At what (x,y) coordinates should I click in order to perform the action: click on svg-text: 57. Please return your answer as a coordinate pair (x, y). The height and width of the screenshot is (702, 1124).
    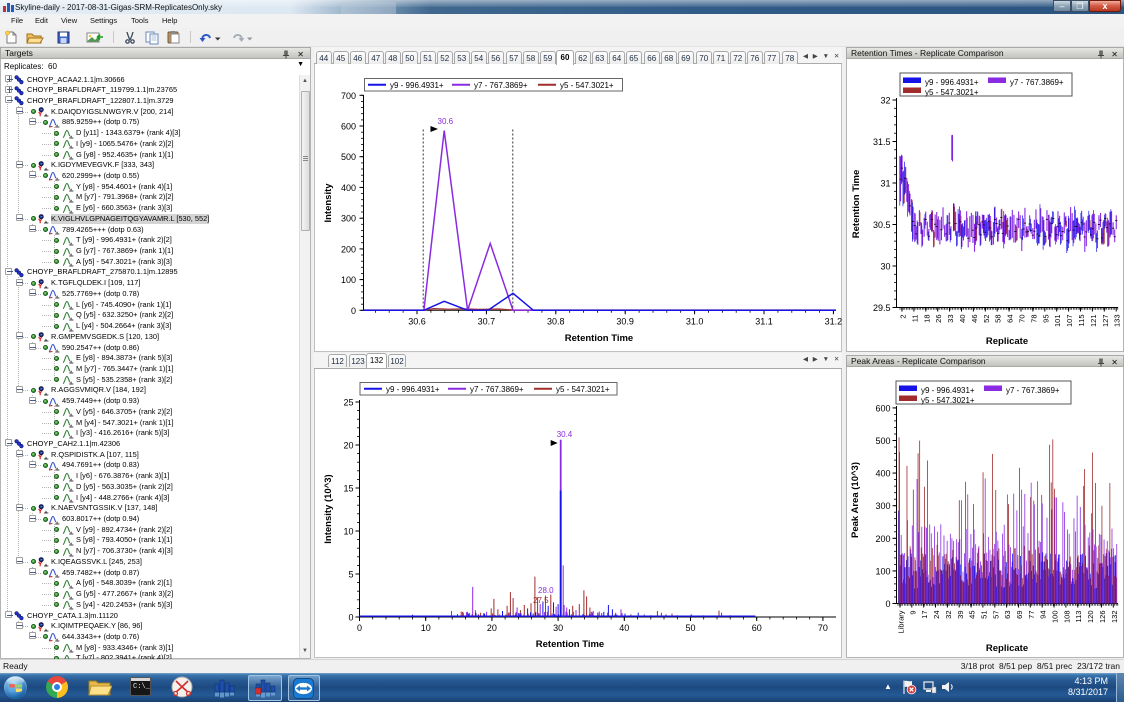
    Looking at the image, I should click on (995, 615).